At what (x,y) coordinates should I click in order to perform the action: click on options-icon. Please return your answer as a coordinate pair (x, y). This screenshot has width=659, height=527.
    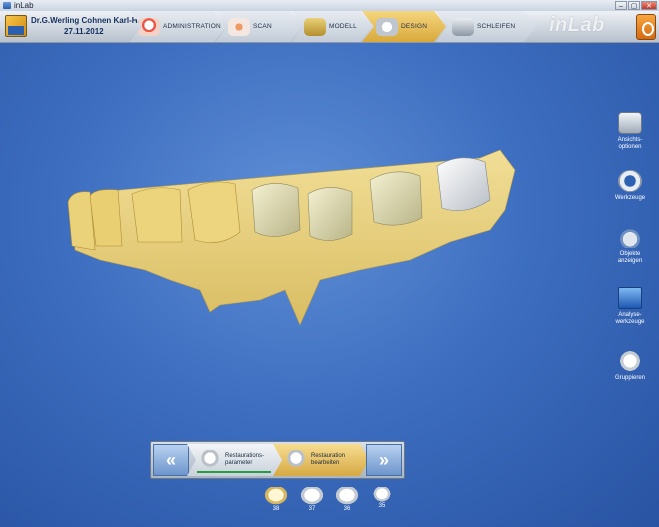
    Looking at the image, I should click on (646, 27).